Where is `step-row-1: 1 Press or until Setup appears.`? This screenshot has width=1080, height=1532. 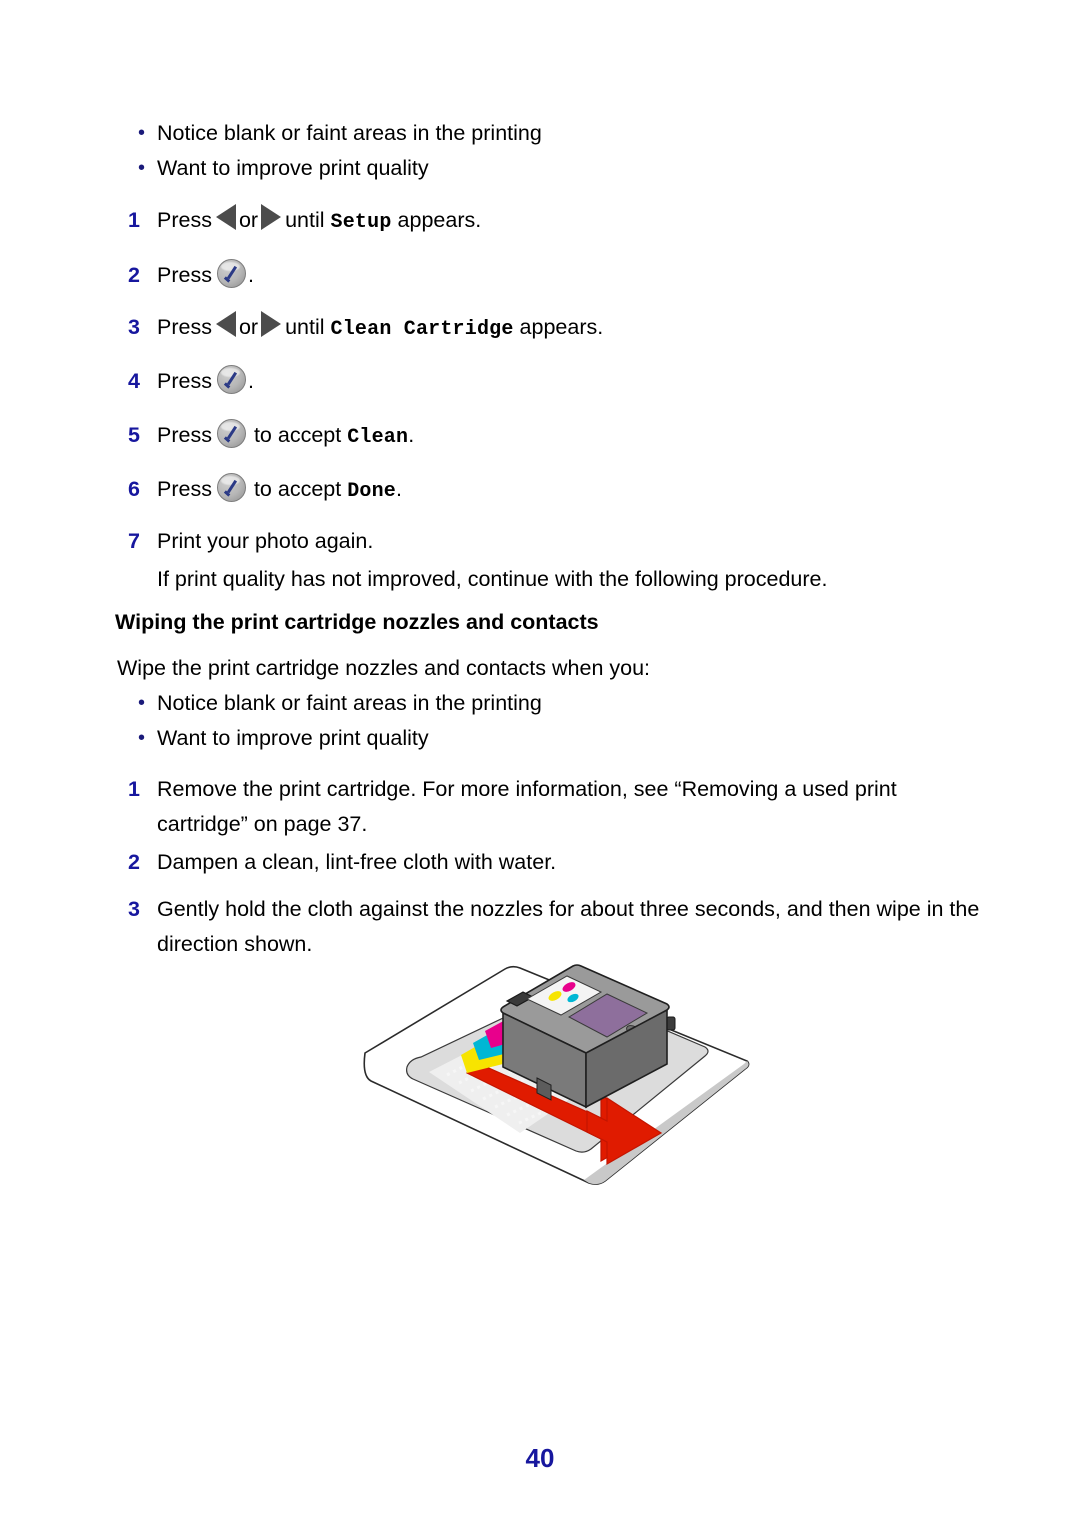
step-row-1: 1 Press or until Setup appears. is located at coordinates (304, 221).